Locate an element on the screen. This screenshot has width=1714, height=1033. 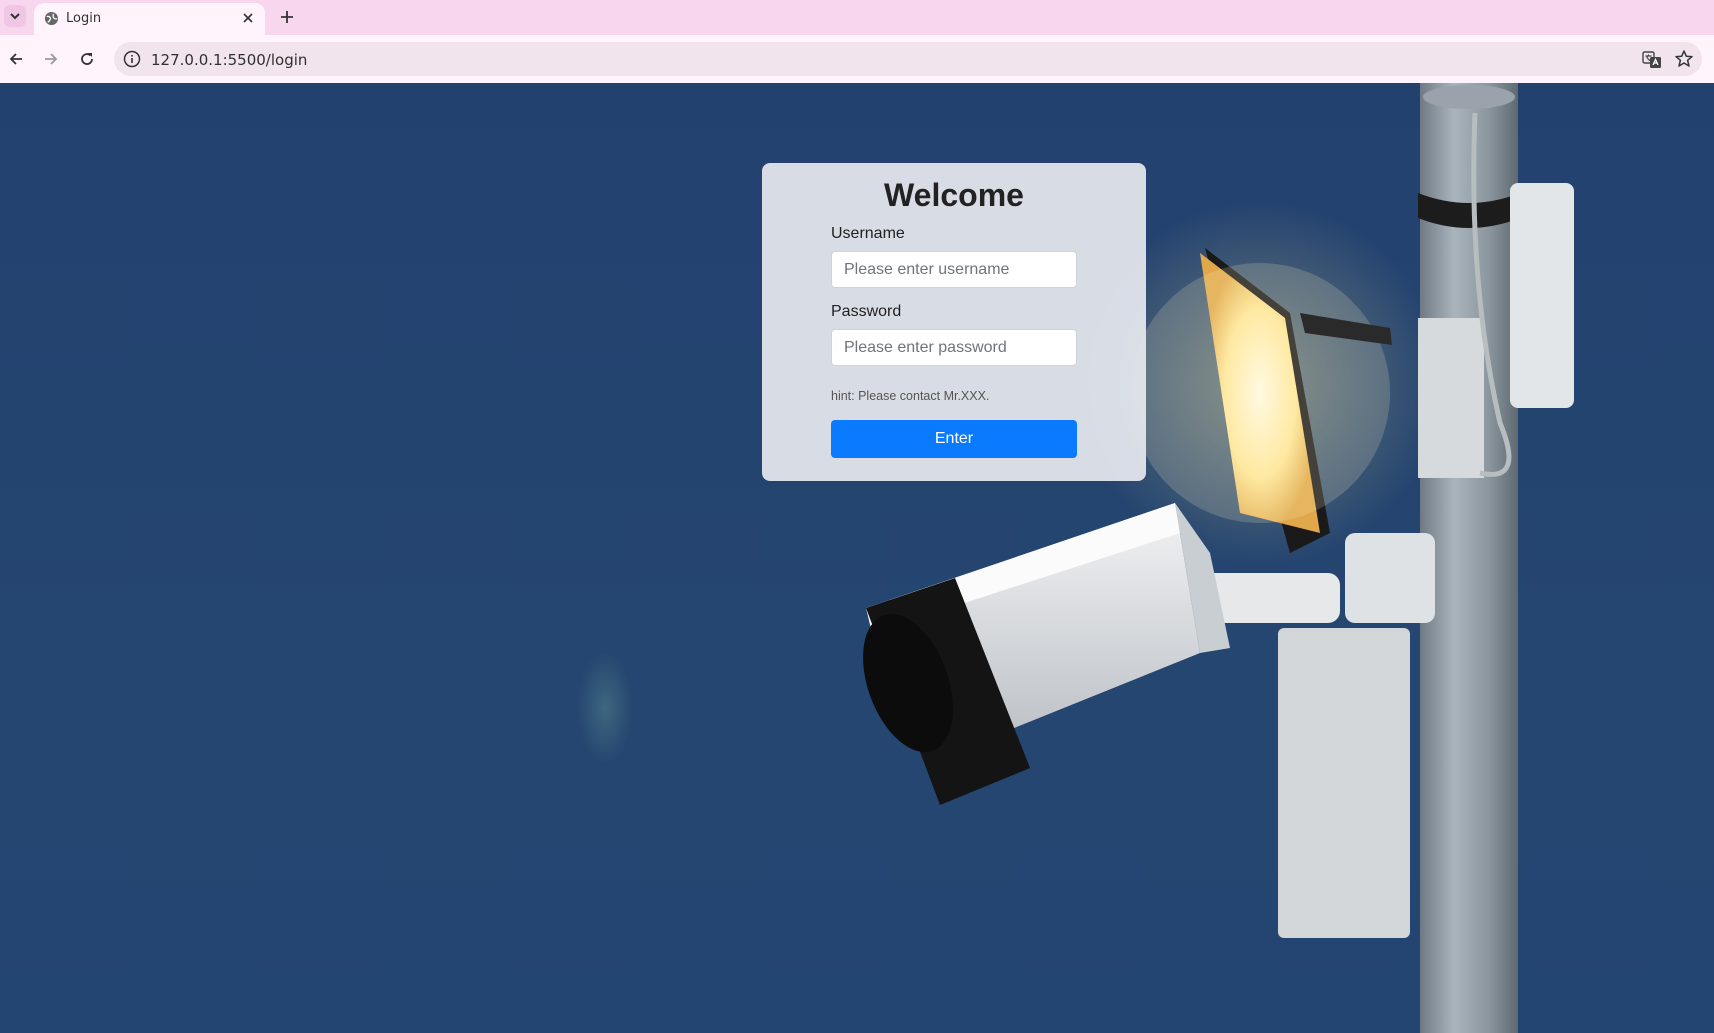
plus-icon is located at coordinates (287, 17).